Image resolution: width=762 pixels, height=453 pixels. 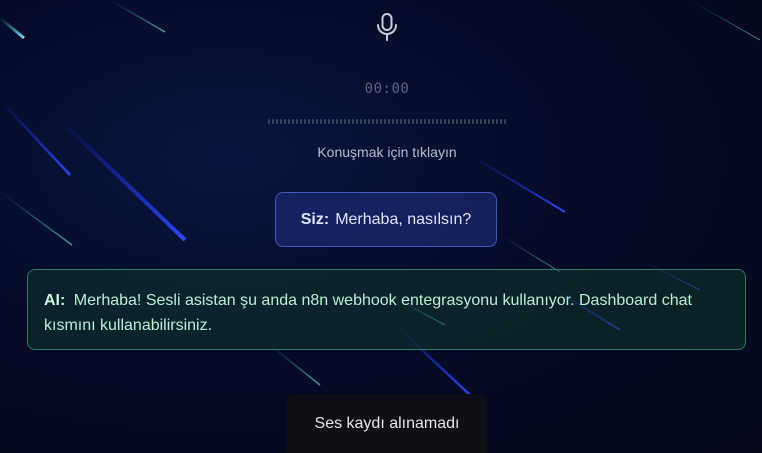 What do you see at coordinates (55, 300) in the screenshot?
I see `ai-speaker-label: AI:` at bounding box center [55, 300].